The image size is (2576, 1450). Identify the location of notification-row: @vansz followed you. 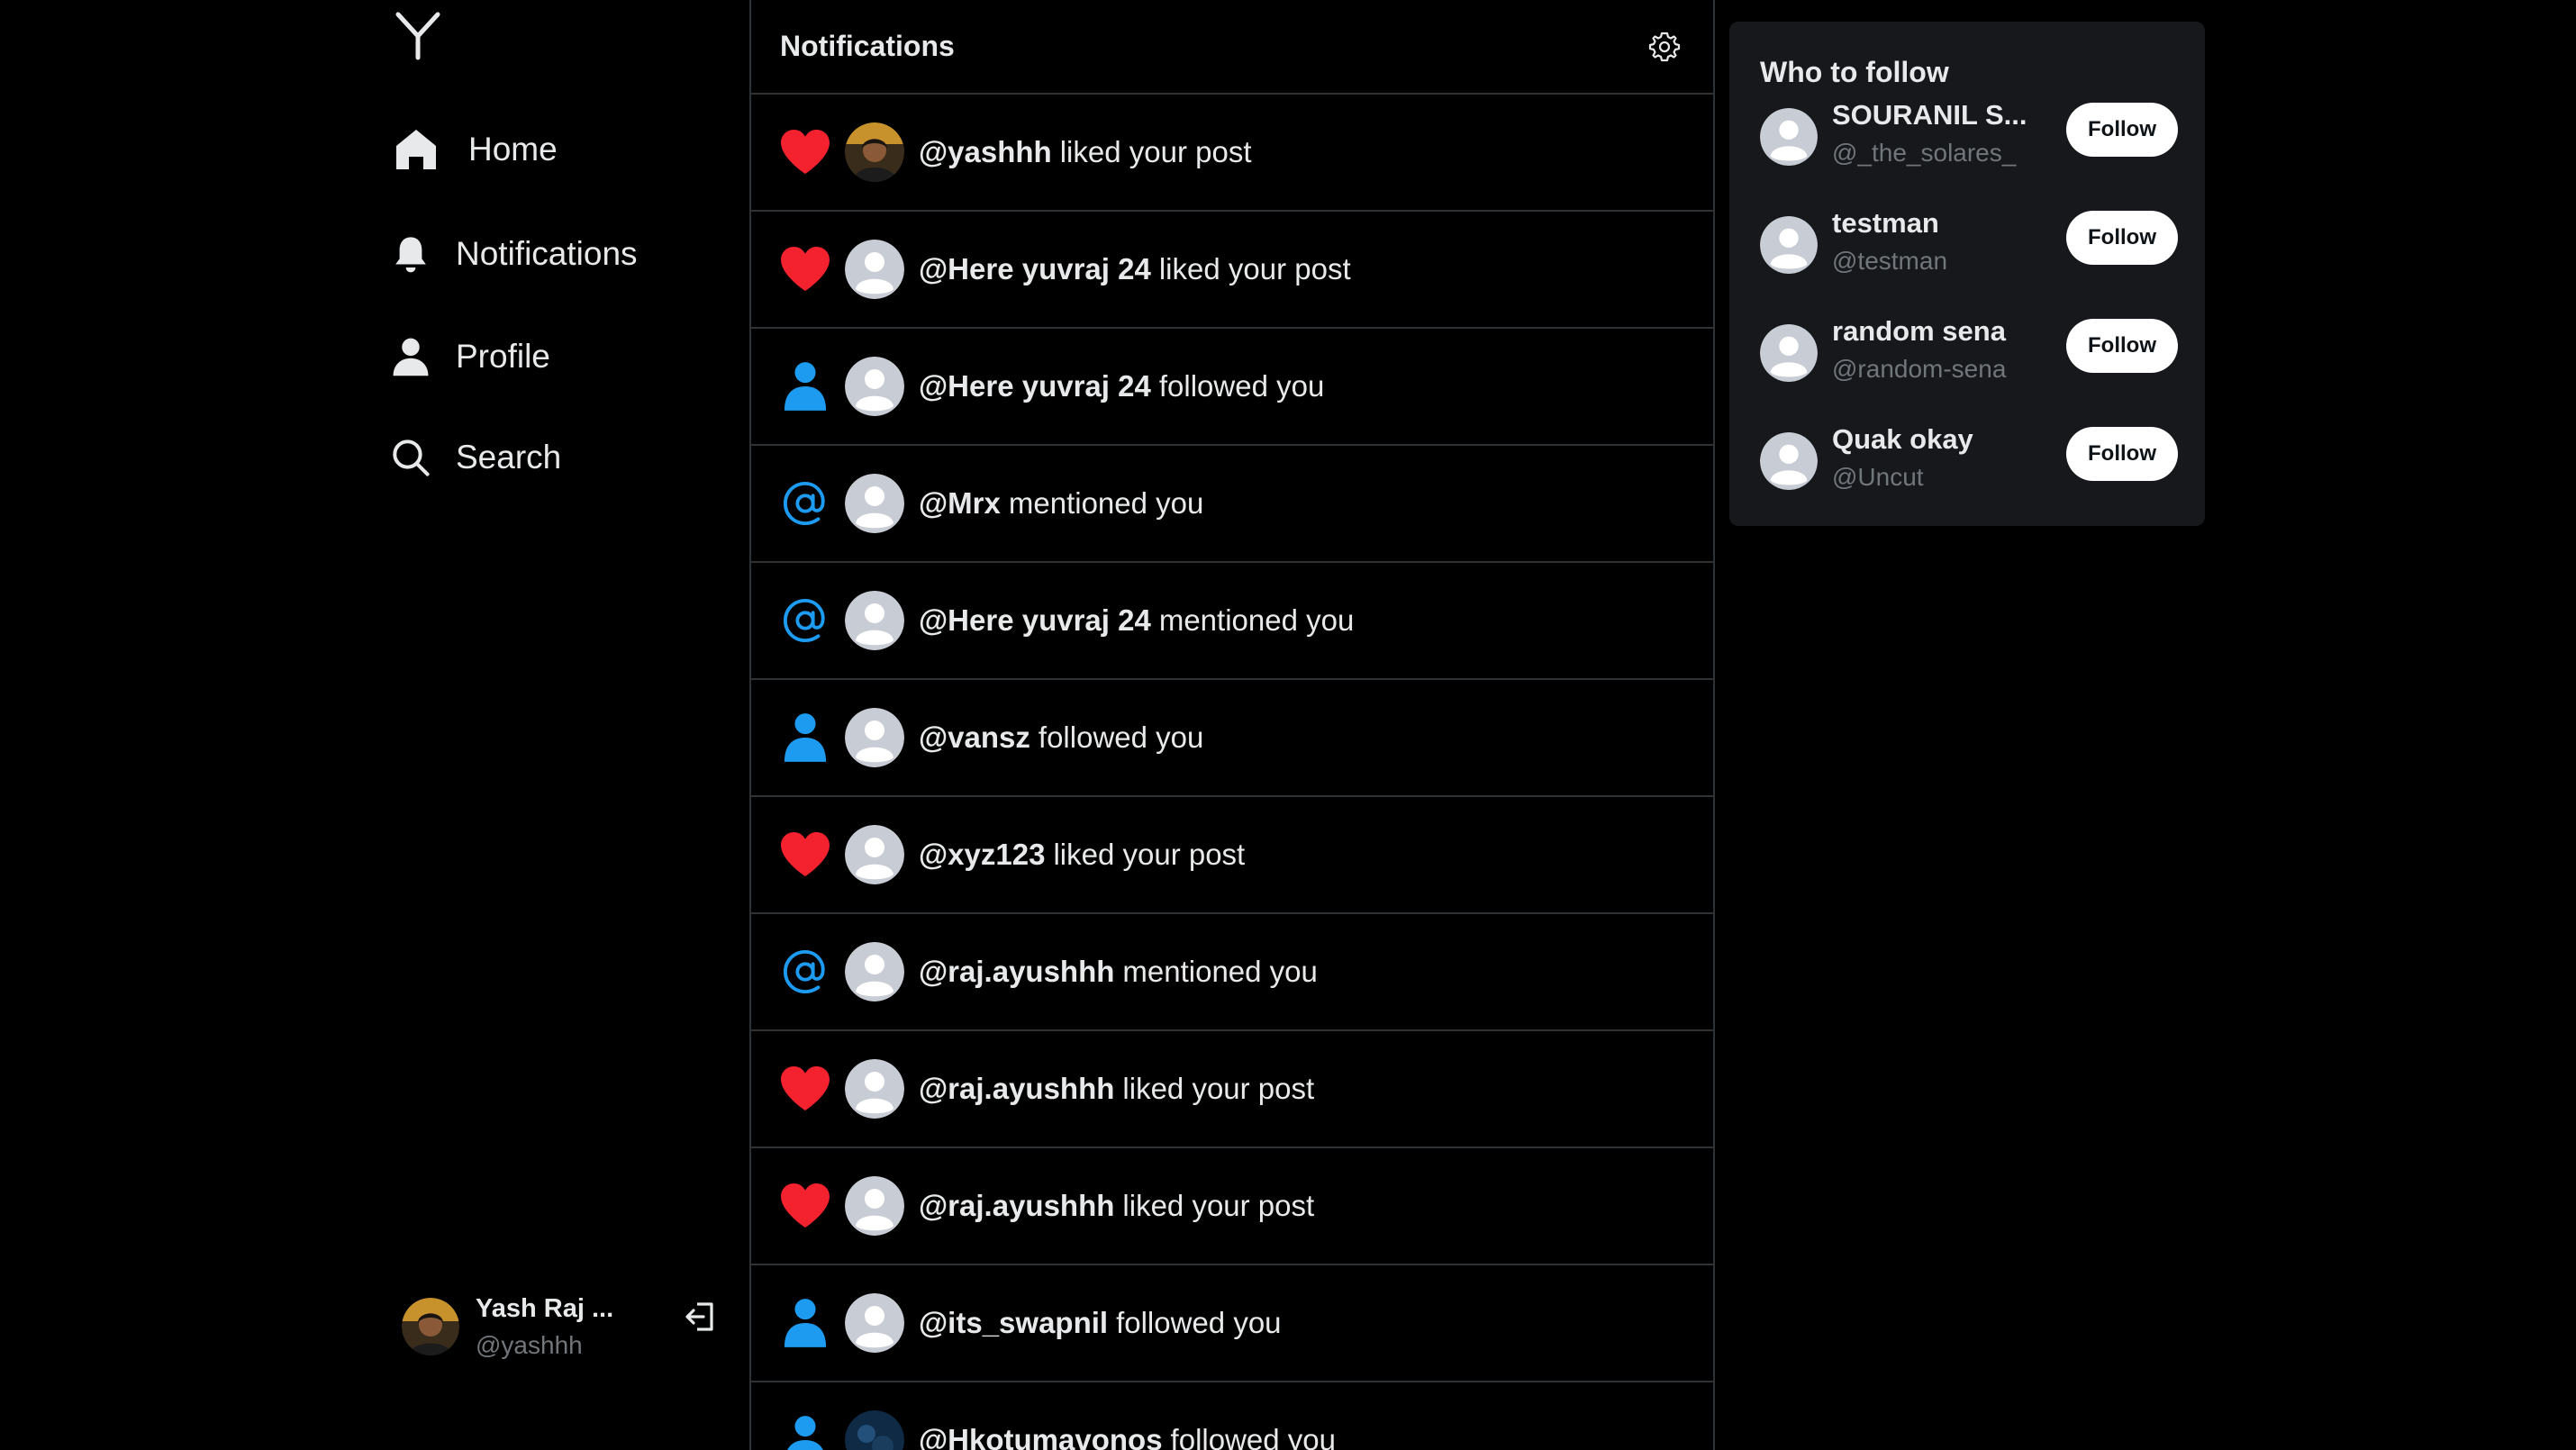
(1232, 738).